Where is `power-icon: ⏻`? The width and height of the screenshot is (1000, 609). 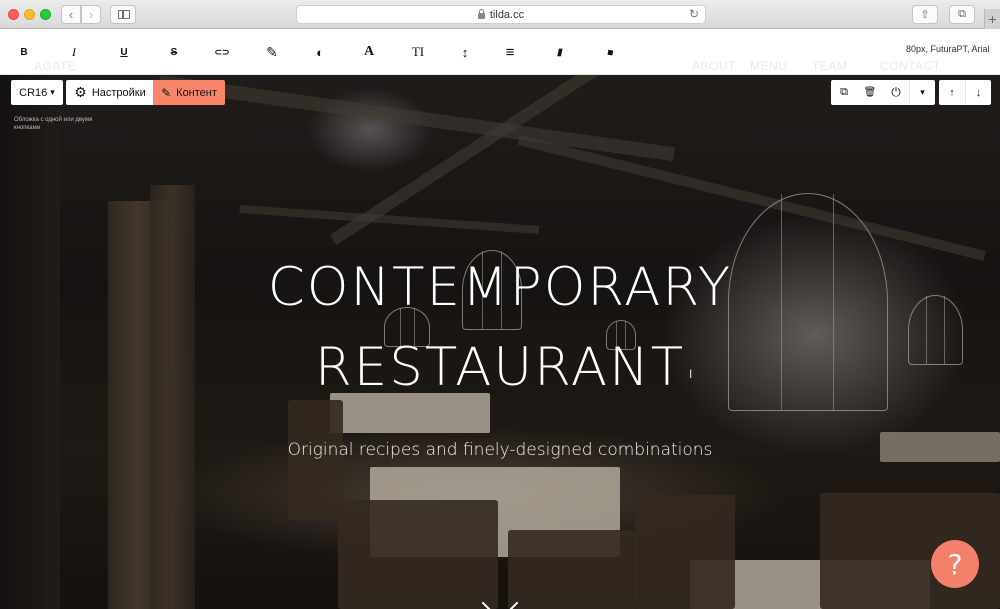 power-icon: ⏻ is located at coordinates (896, 92).